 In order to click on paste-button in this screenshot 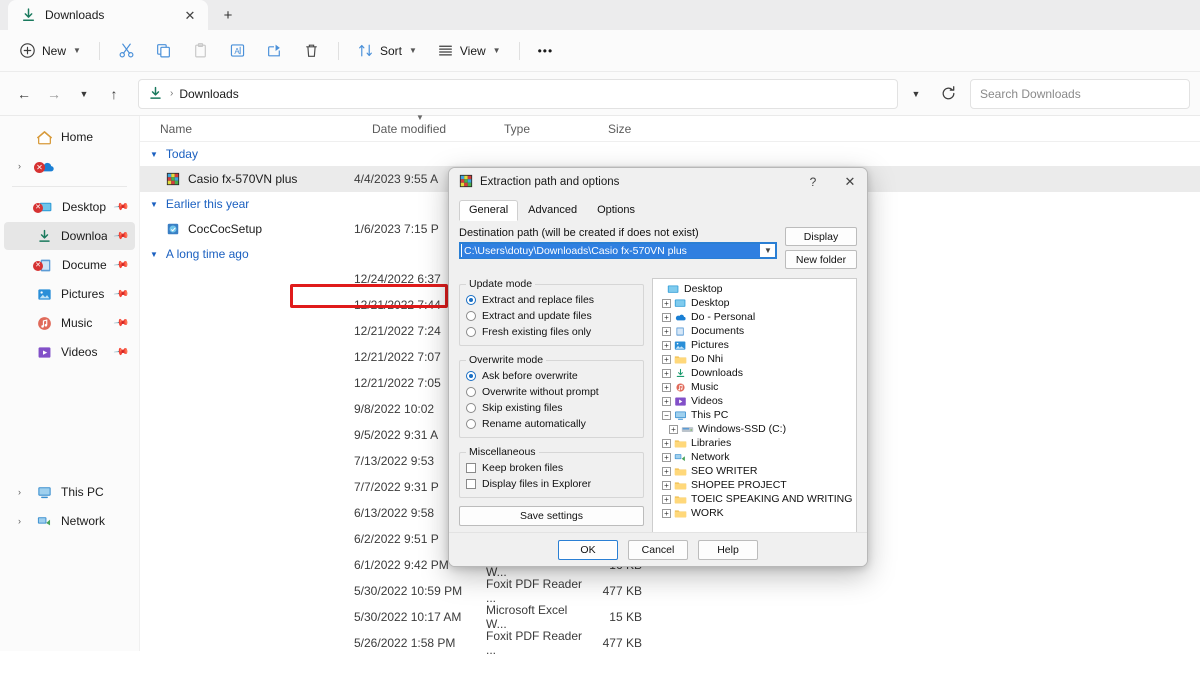, I will do `click(200, 51)`.